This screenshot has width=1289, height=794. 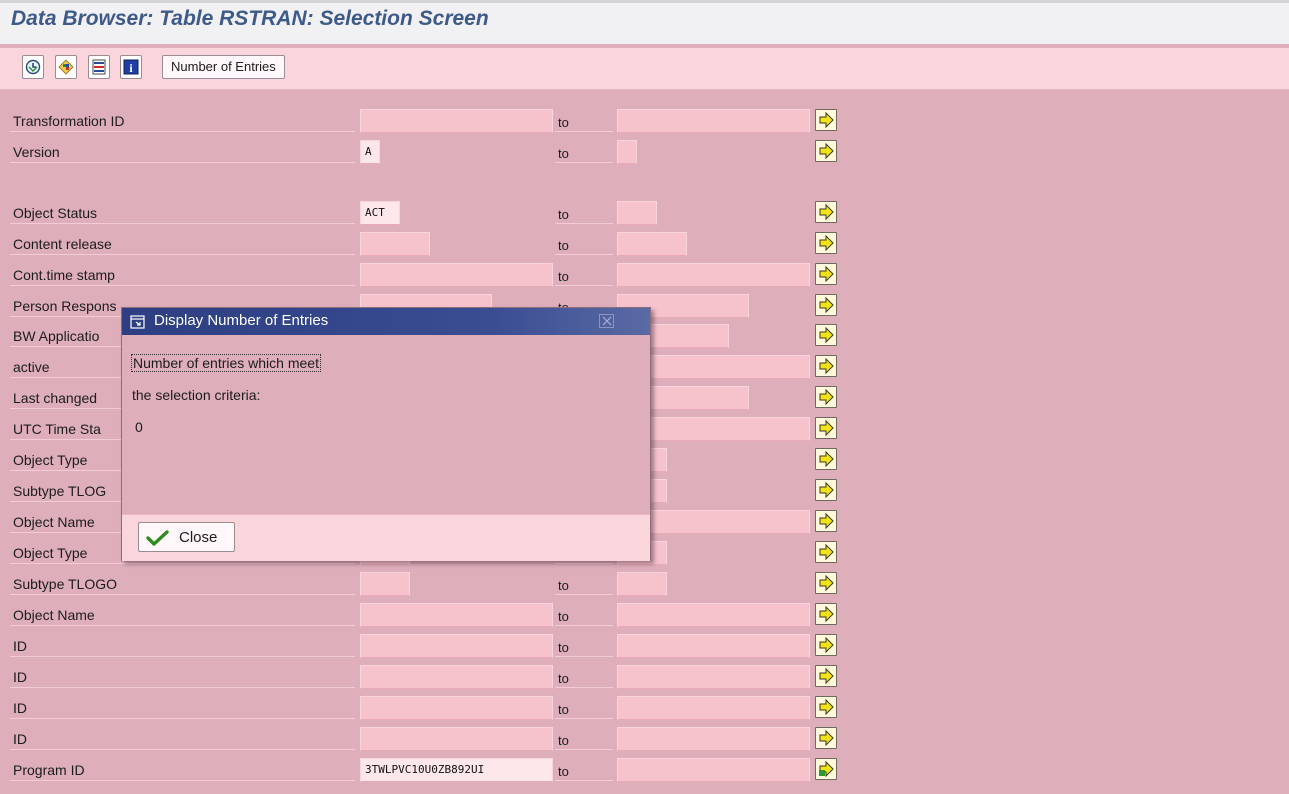 I want to click on selection-options-button, so click(x=66, y=67).